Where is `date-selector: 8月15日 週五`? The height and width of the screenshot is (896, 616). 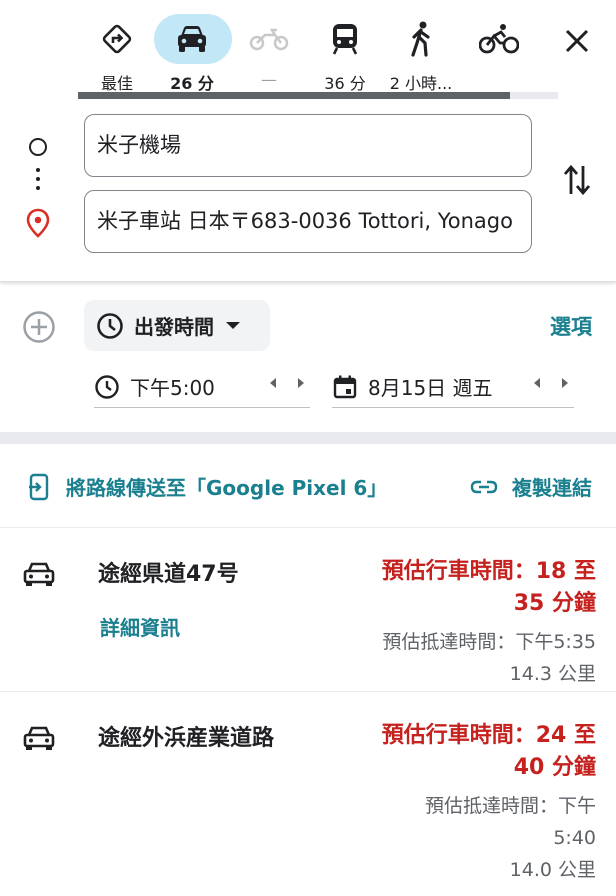
date-selector: 8月15日 週五 is located at coordinates (453, 387).